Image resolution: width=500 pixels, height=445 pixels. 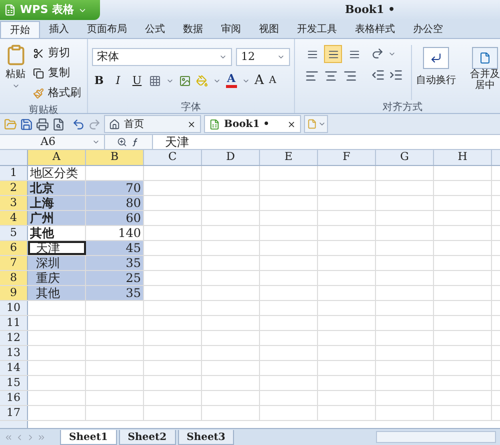 What do you see at coordinates (57, 157) in the screenshot?
I see `column-header: A` at bounding box center [57, 157].